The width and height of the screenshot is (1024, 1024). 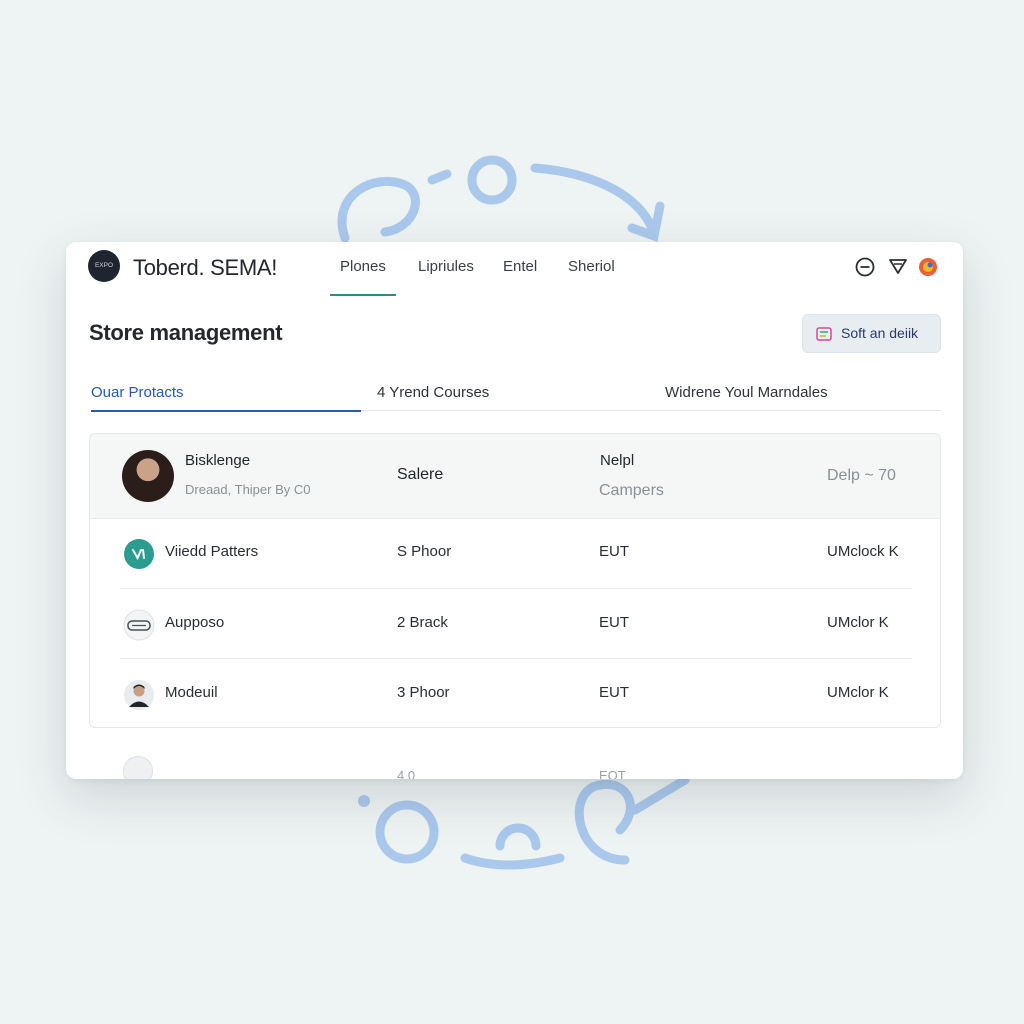 What do you see at coordinates (420, 474) in the screenshot?
I see `header-col-2: Salere` at bounding box center [420, 474].